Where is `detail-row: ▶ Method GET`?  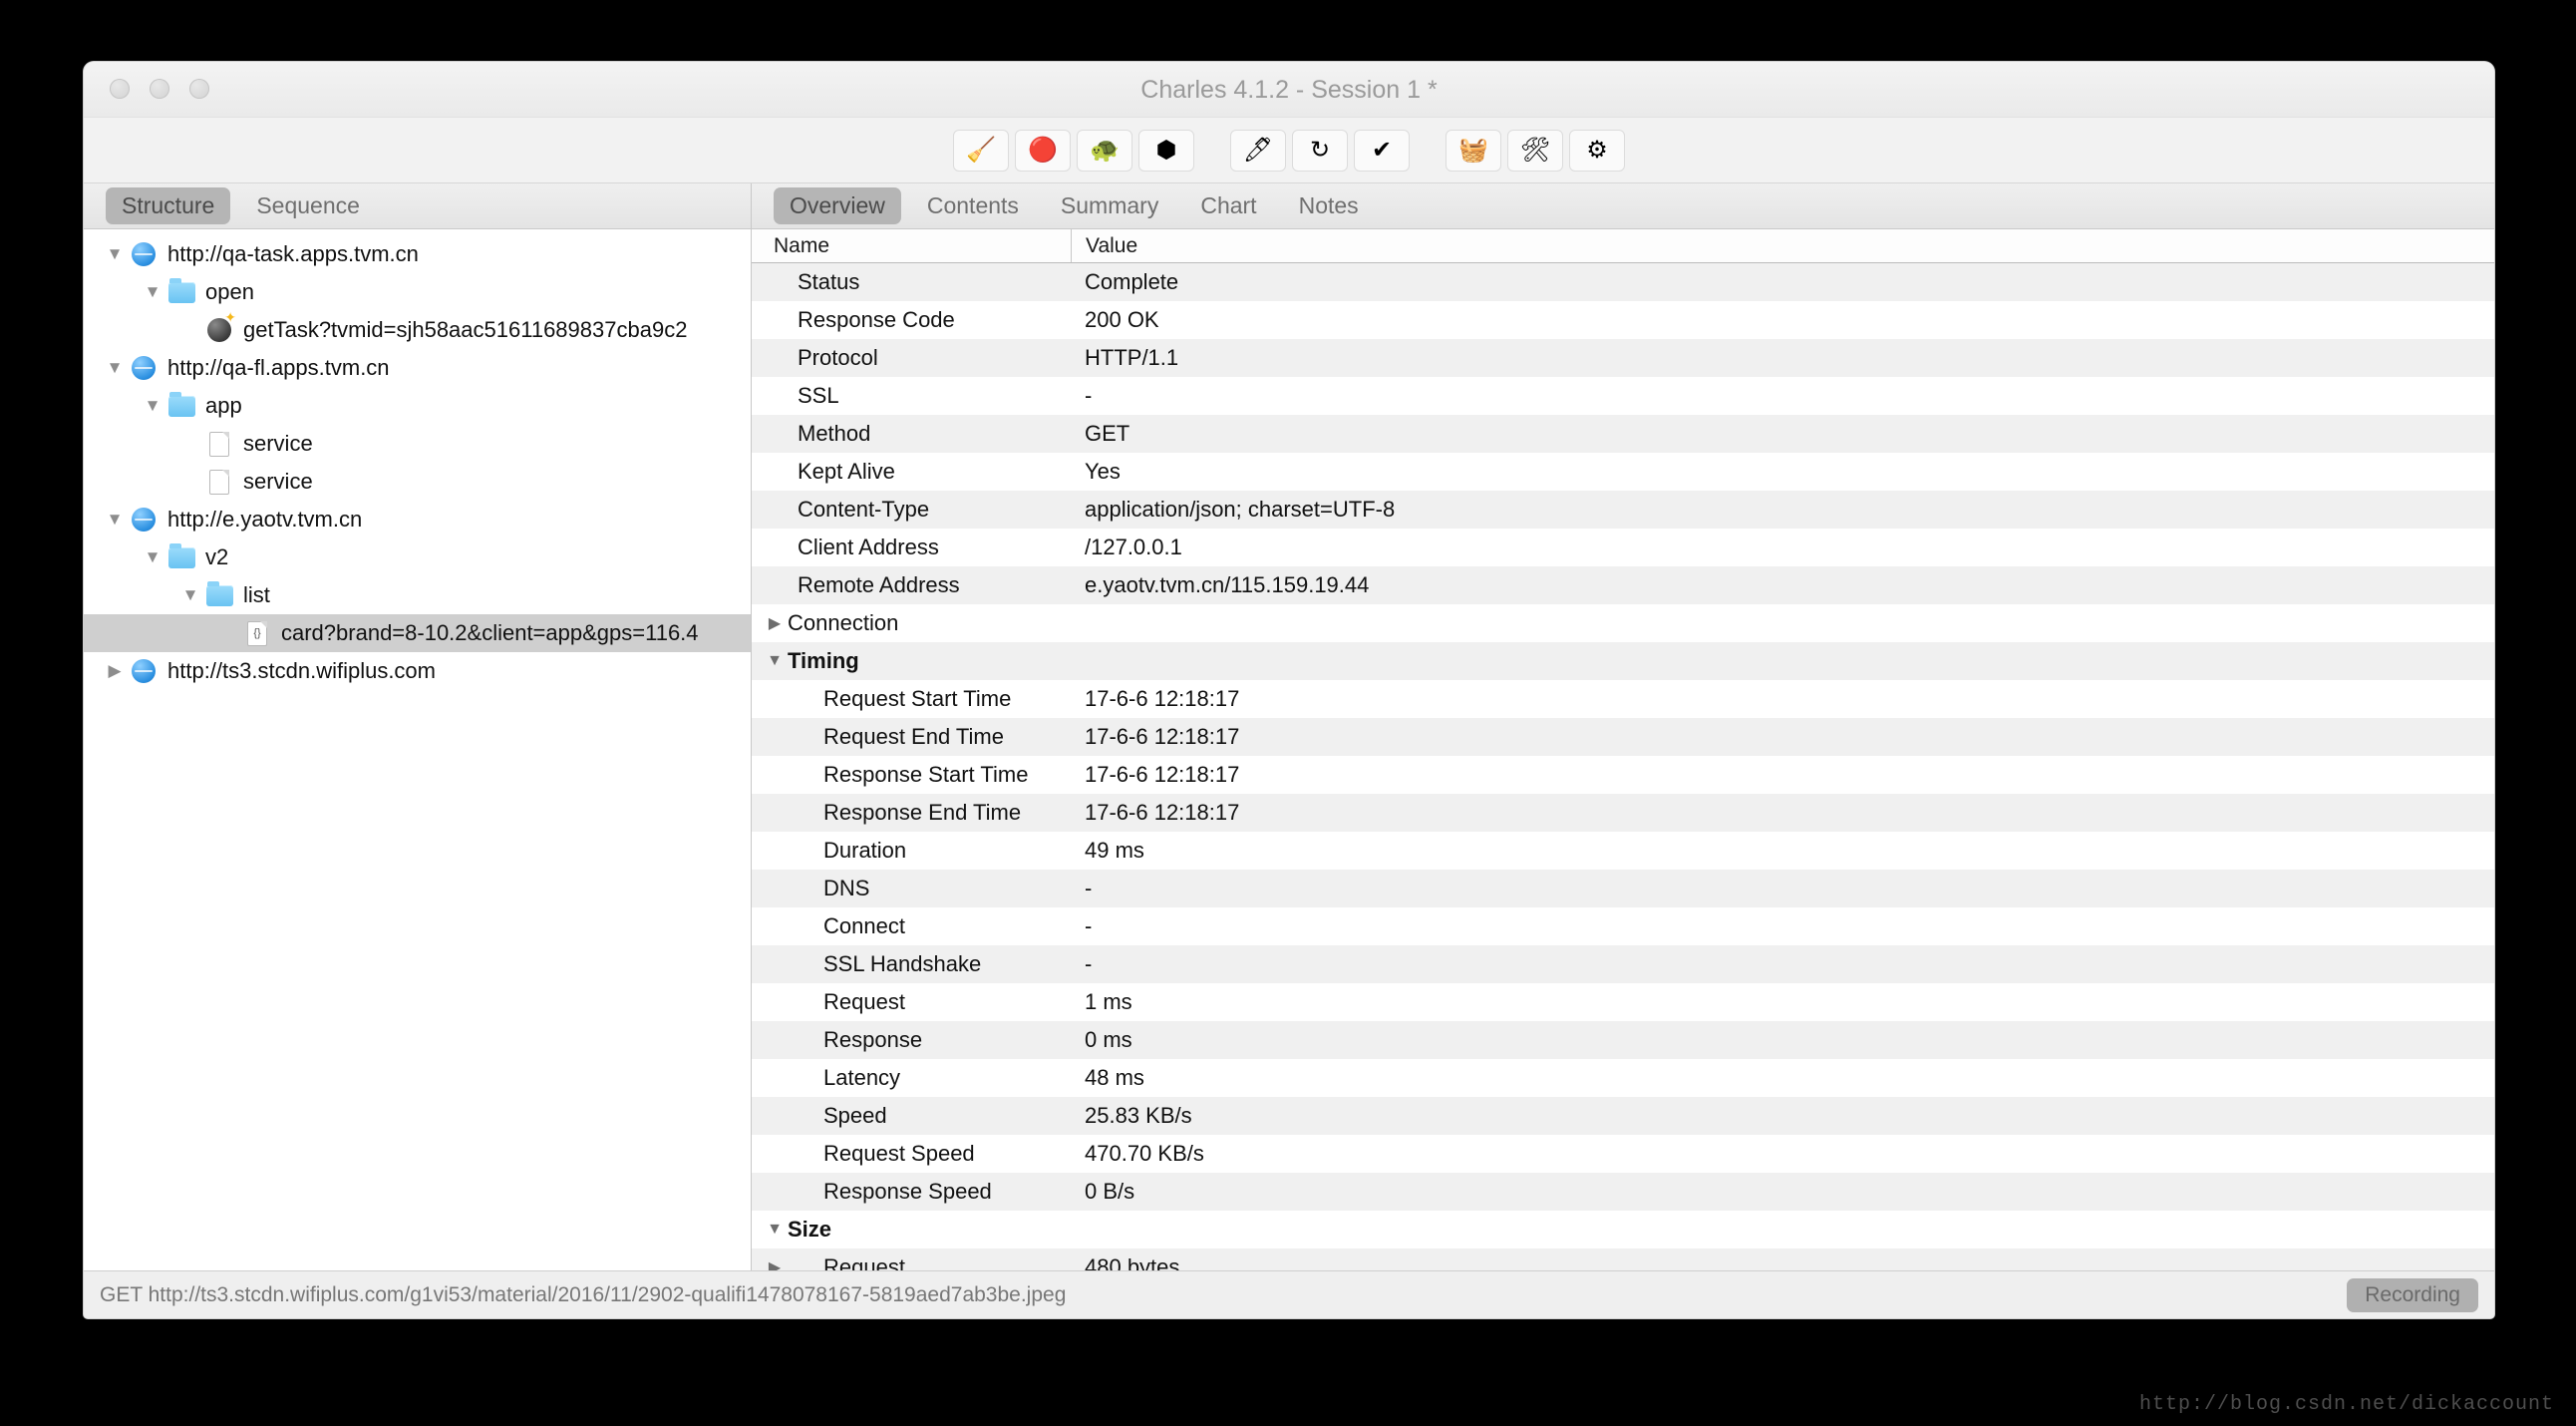
detail-row: ▶ Method GET is located at coordinates (1623, 434).